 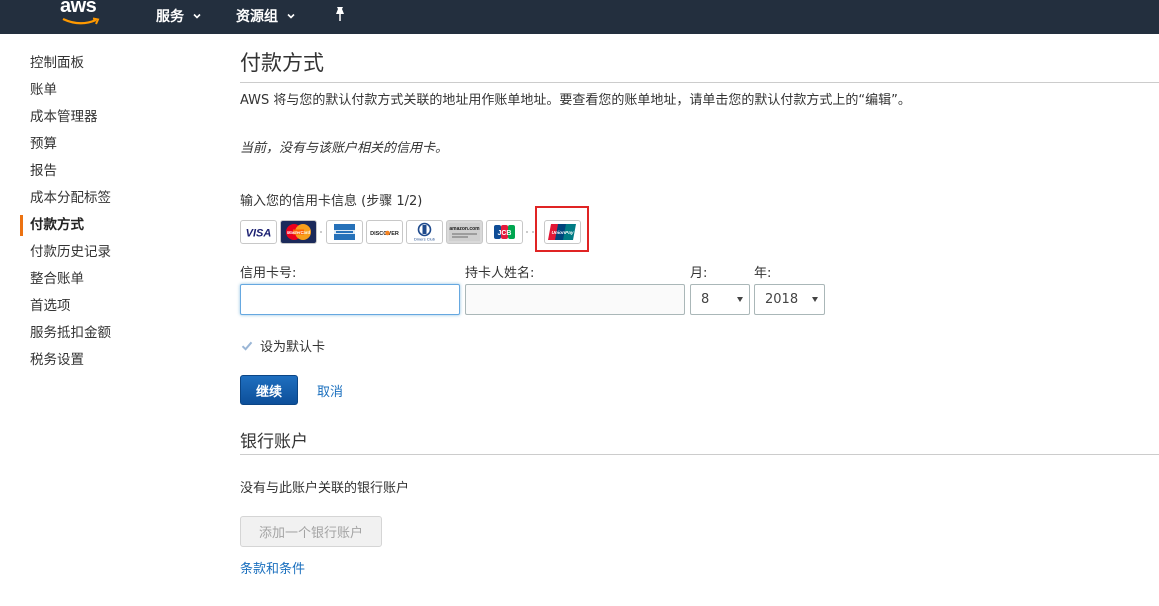 I want to click on month-label: 月:, so click(x=699, y=273).